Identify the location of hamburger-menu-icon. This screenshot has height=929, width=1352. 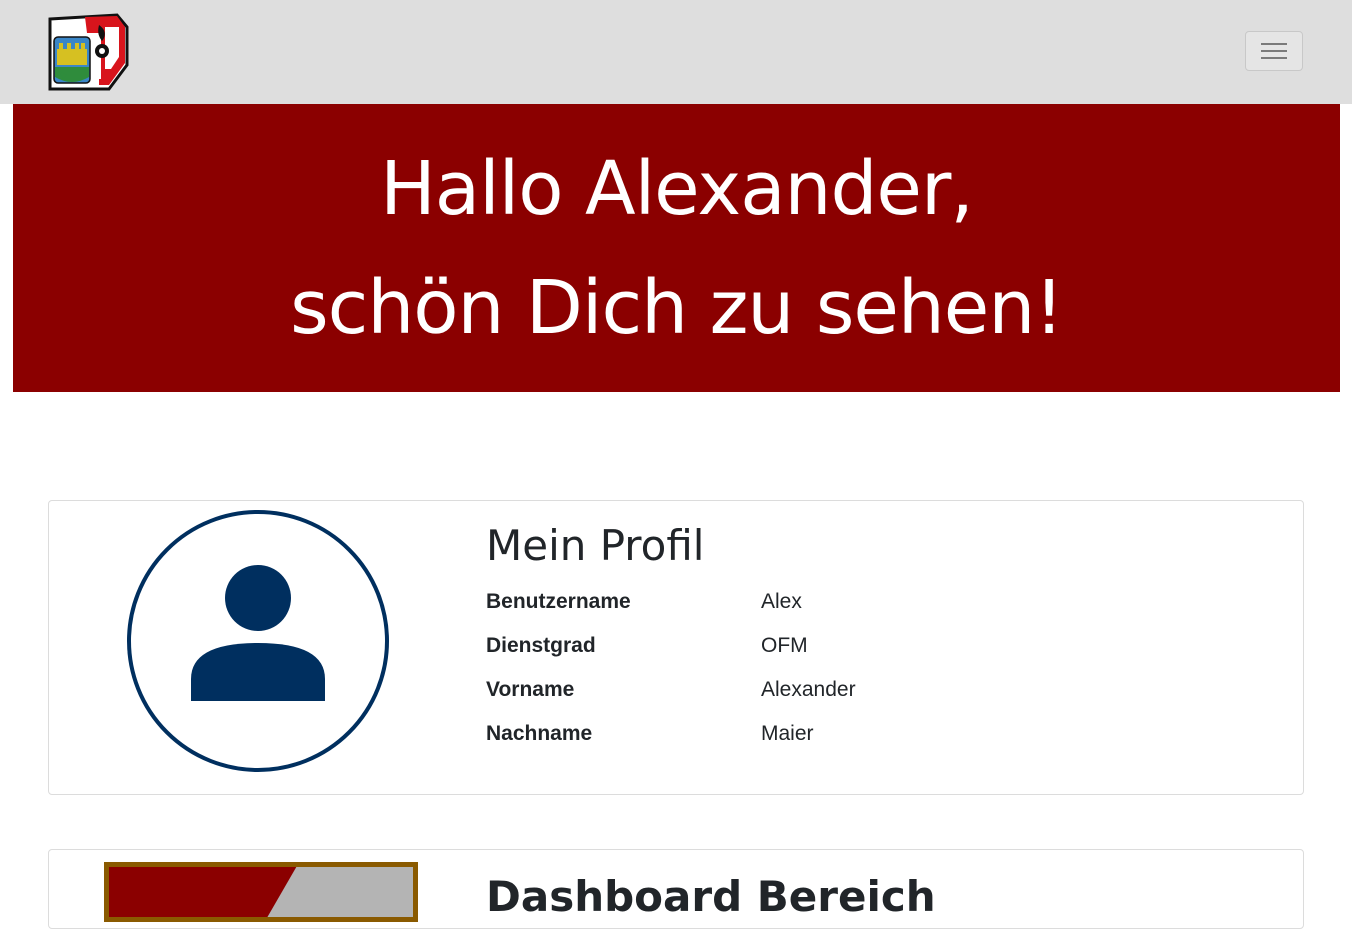
(1274, 51).